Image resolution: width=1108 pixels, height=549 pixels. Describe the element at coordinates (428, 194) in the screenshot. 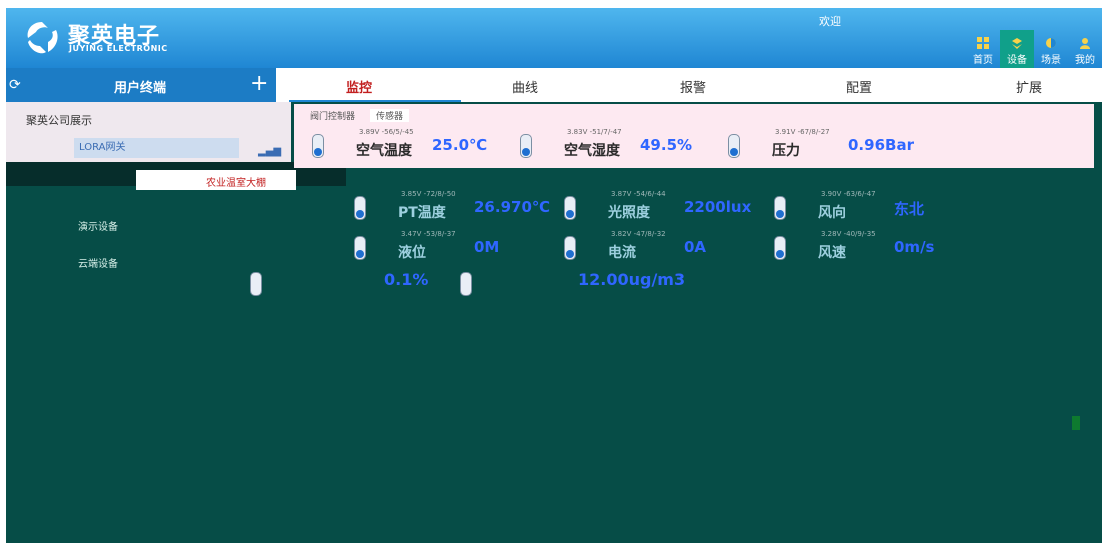

I see `sensor-range: 3.85V -72/8/-50` at that location.